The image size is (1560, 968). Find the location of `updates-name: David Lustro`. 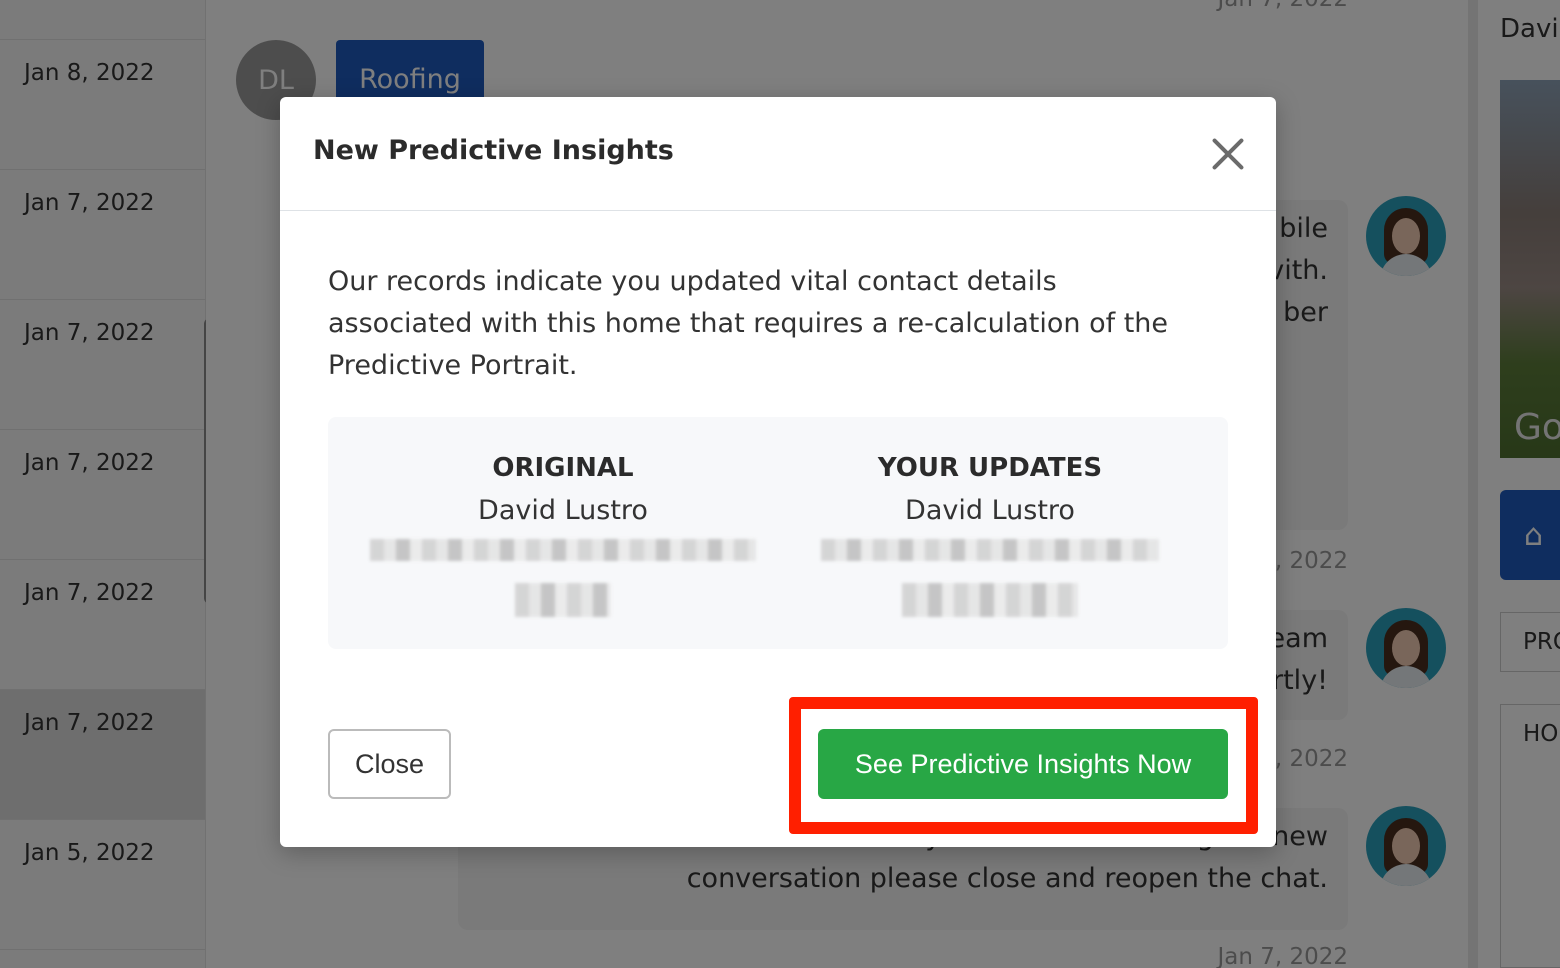

updates-name: David Lustro is located at coordinates (990, 510).